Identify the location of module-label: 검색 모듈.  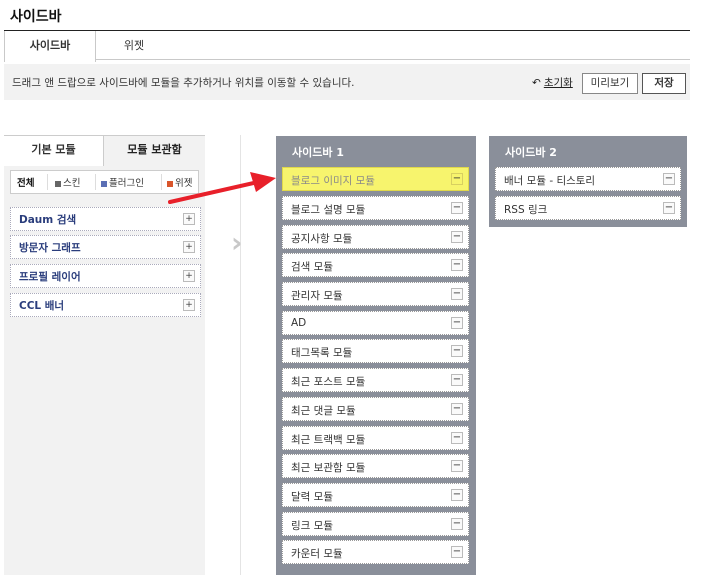
(312, 267).